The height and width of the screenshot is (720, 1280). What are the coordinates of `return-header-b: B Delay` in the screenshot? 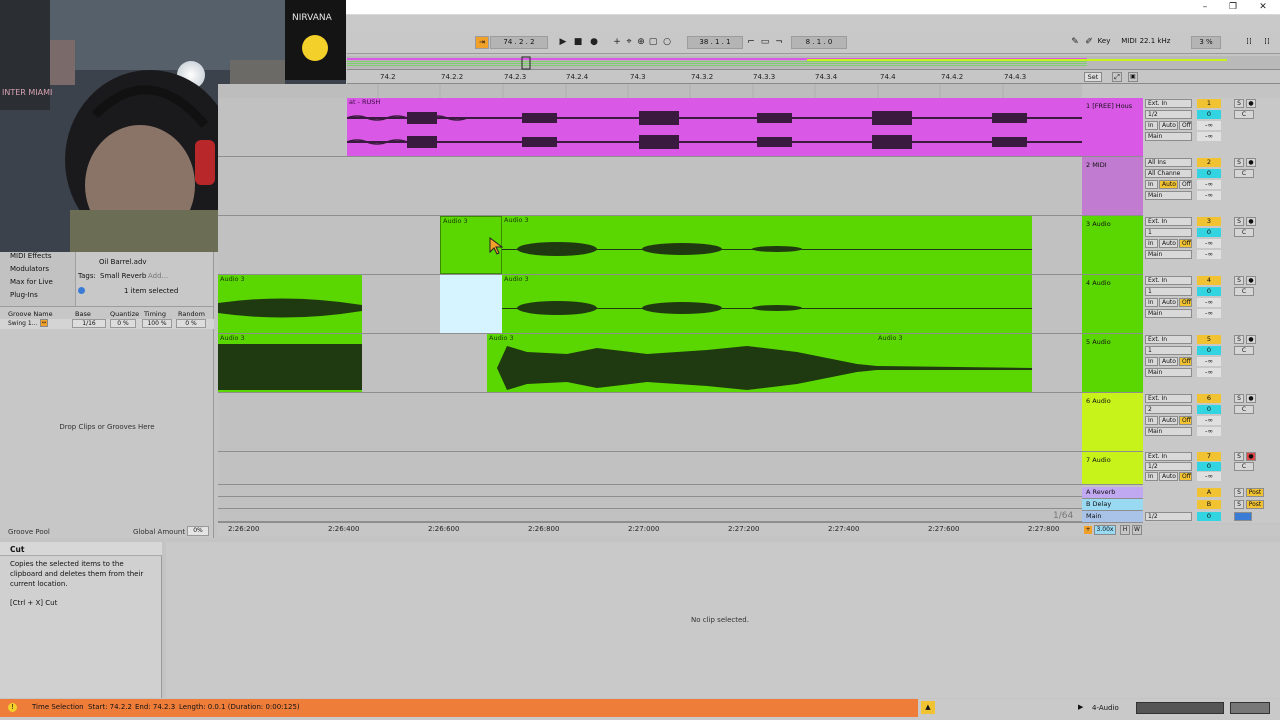 It's located at (1112, 505).